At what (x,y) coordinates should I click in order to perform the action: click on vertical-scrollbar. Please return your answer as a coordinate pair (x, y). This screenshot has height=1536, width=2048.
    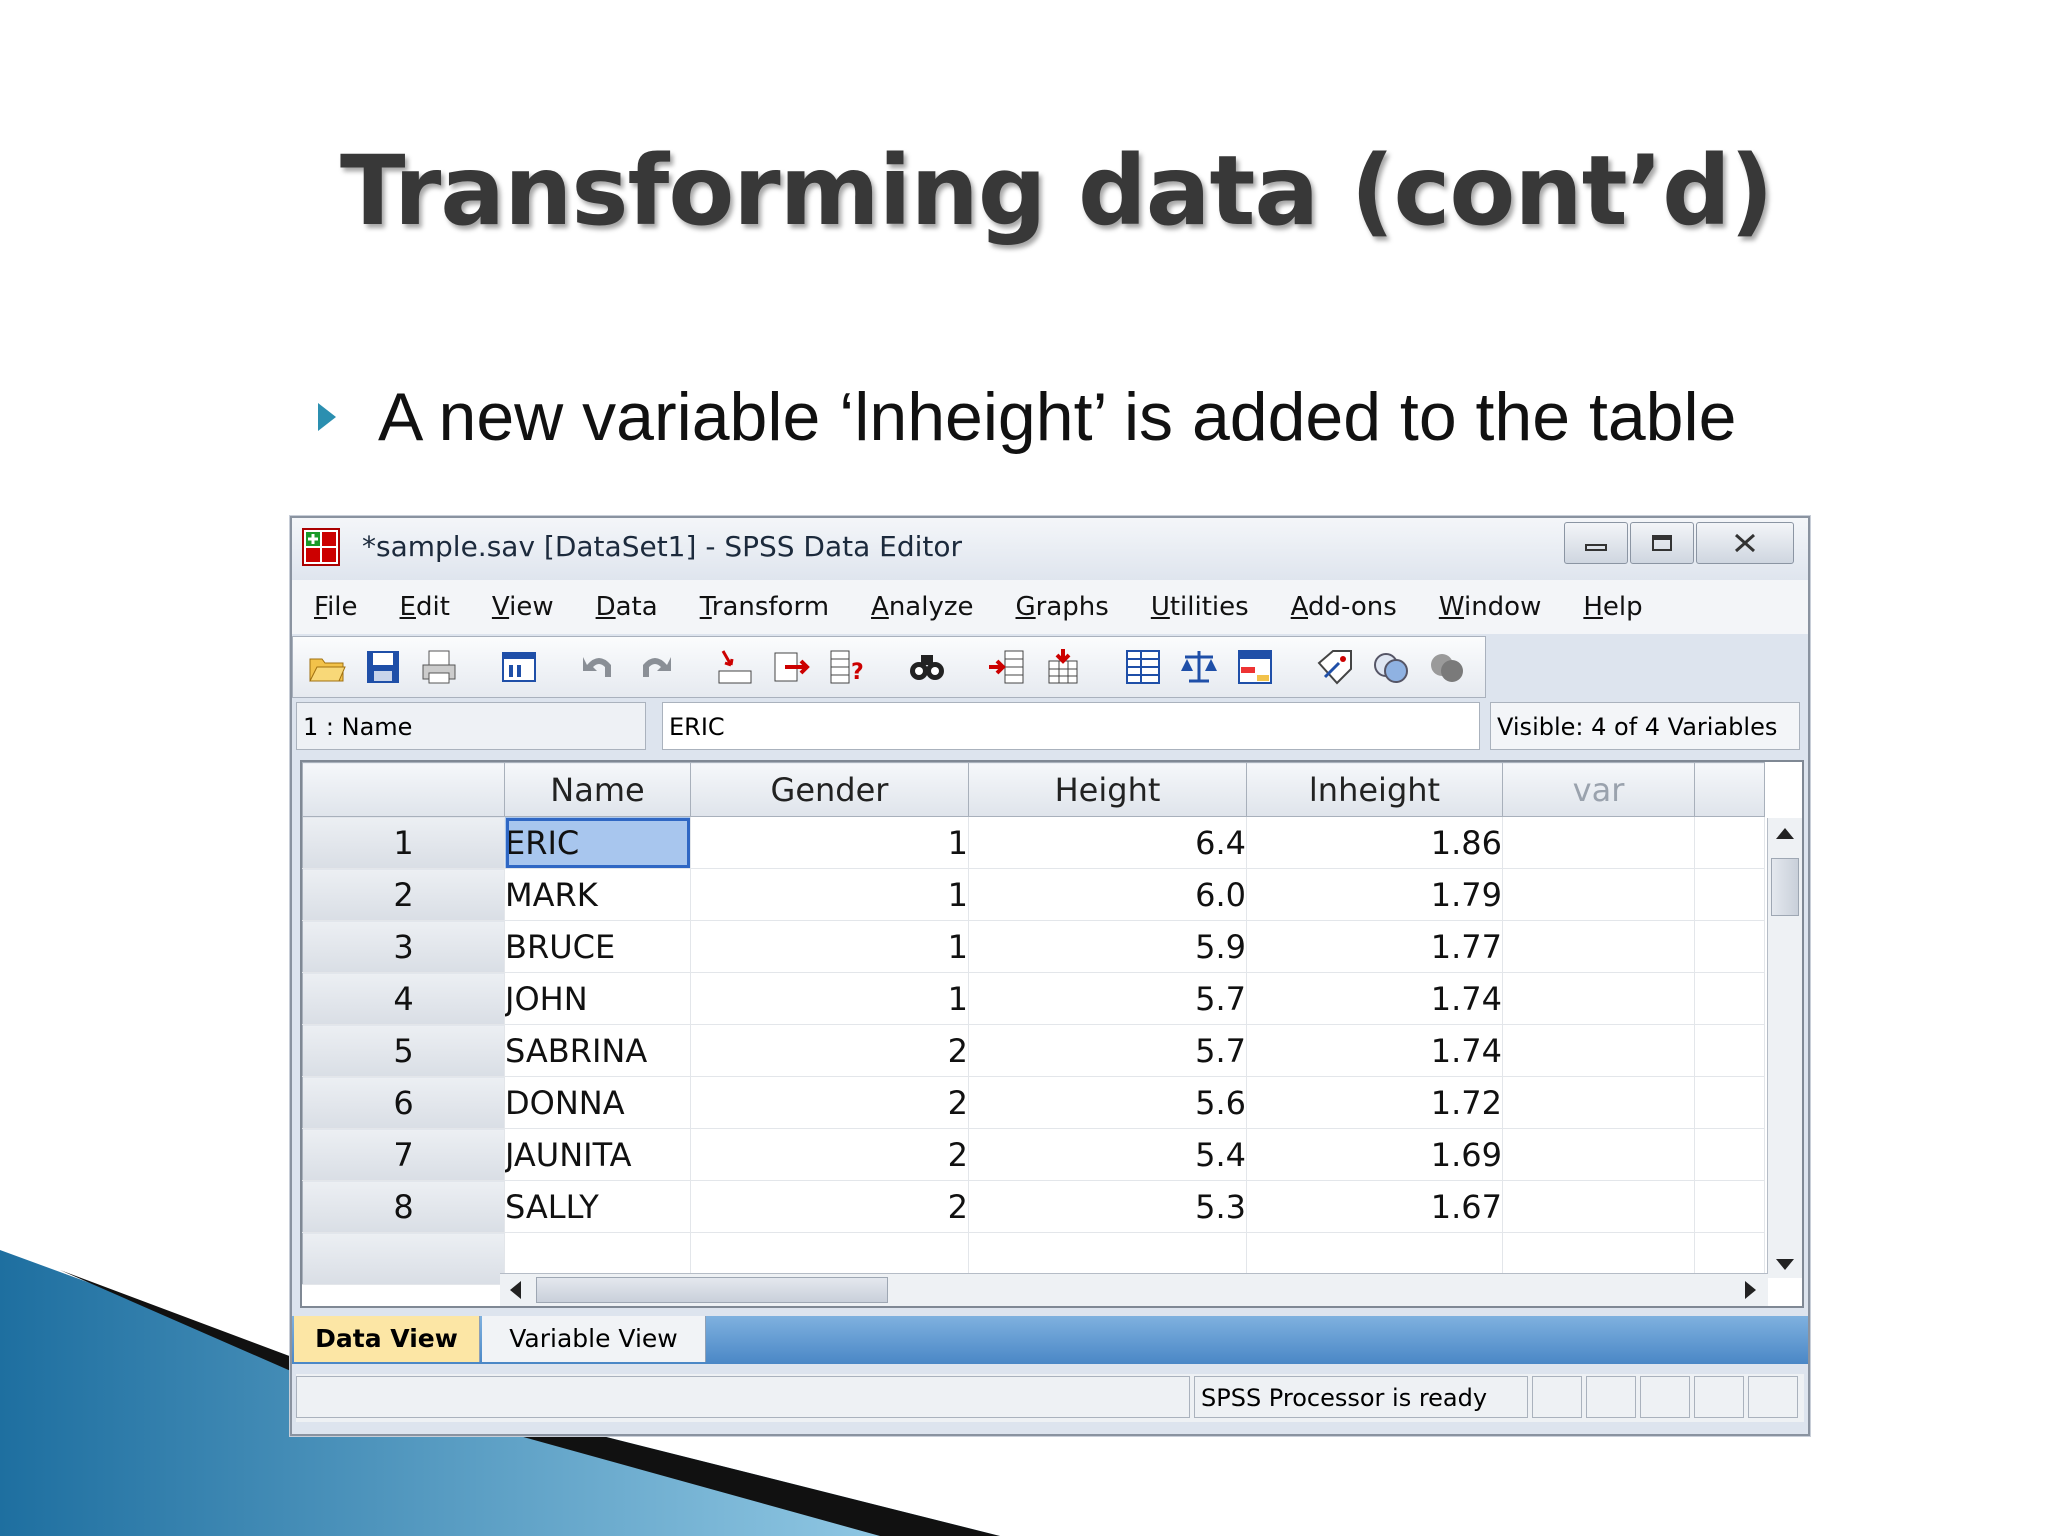
    Looking at the image, I should click on (1784, 1048).